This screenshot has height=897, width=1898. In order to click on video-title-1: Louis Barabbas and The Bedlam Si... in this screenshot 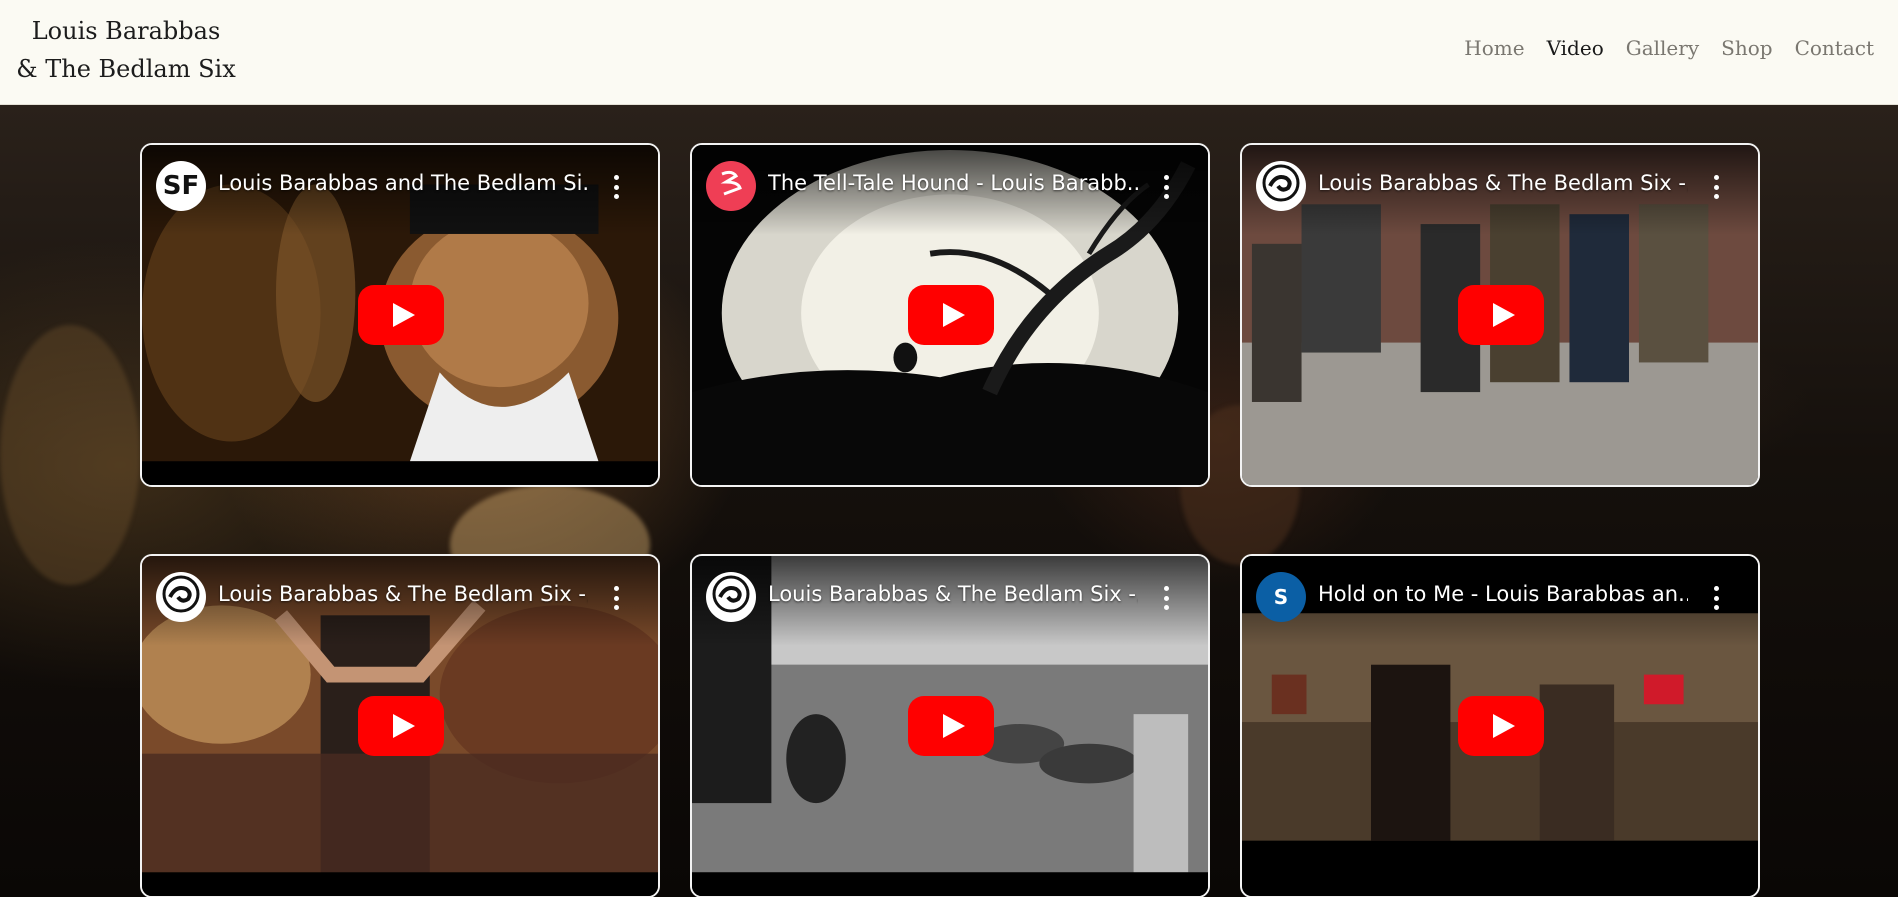, I will do `click(403, 183)`.